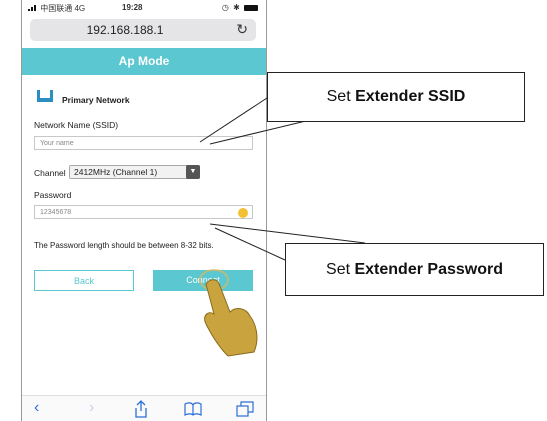 Image resolution: width=547 pixels, height=421 pixels. What do you see at coordinates (410, 96) in the screenshot?
I see `callout-ssid-bold: Extender SSID` at bounding box center [410, 96].